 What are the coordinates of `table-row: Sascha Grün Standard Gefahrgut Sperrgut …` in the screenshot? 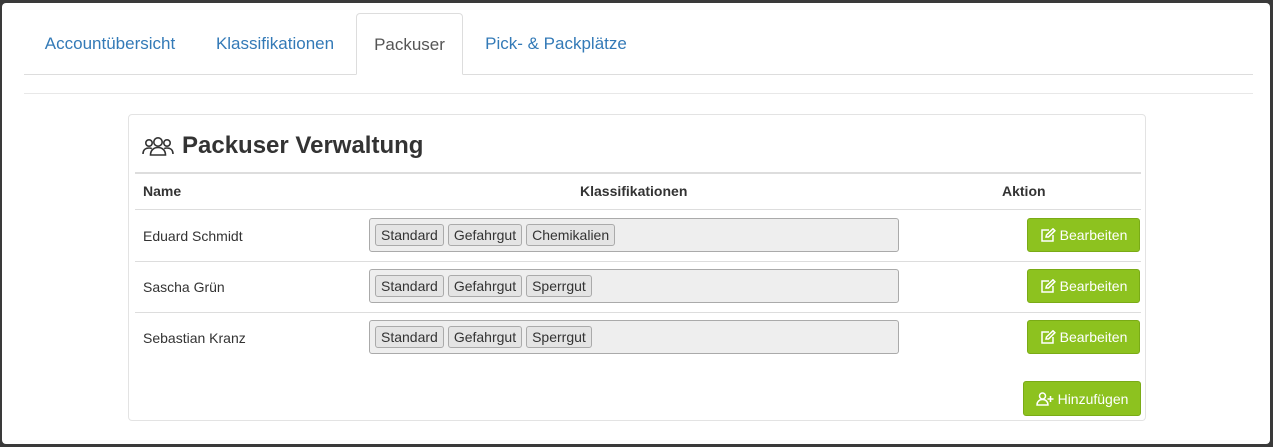 It's located at (638, 287).